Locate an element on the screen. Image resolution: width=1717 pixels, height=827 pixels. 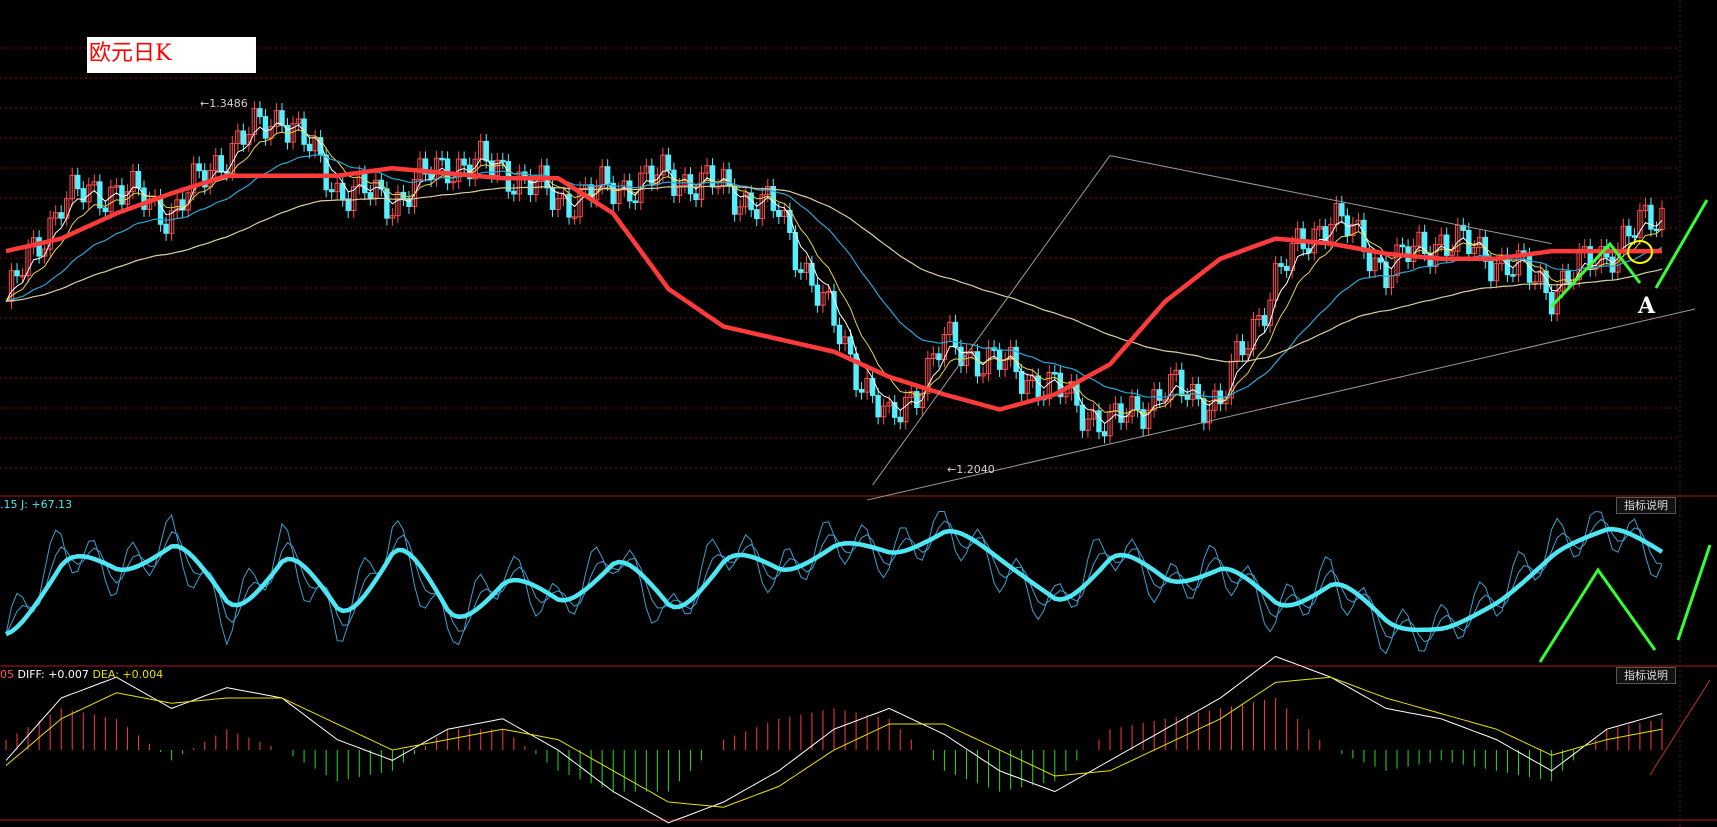
chart-title: 欧元日K is located at coordinates (130, 53).